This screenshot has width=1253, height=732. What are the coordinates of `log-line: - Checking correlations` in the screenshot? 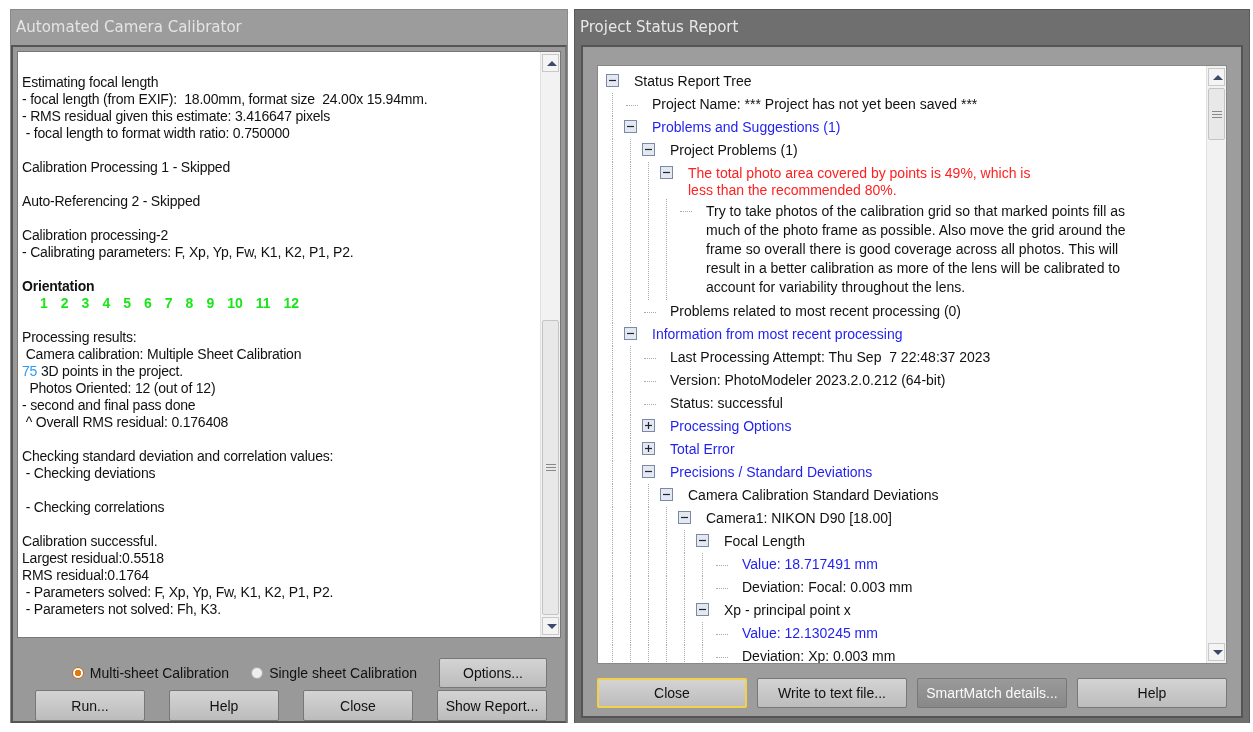 It's located at (95, 507).